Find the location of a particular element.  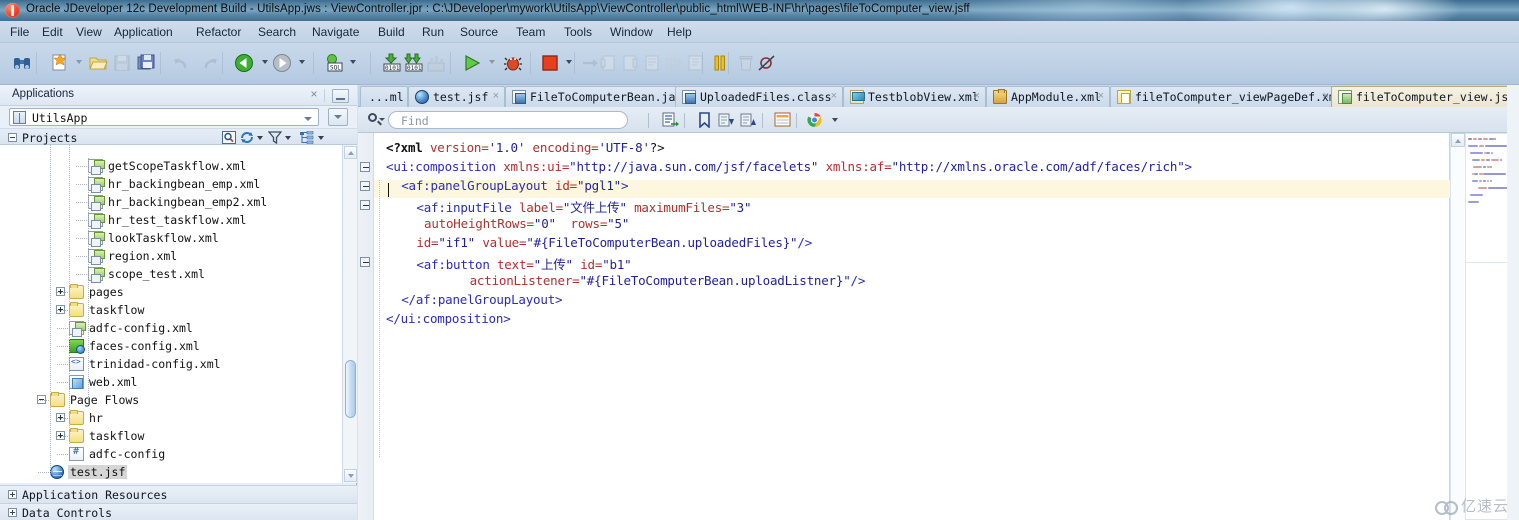

preview-in-browser-icon is located at coordinates (814, 120).